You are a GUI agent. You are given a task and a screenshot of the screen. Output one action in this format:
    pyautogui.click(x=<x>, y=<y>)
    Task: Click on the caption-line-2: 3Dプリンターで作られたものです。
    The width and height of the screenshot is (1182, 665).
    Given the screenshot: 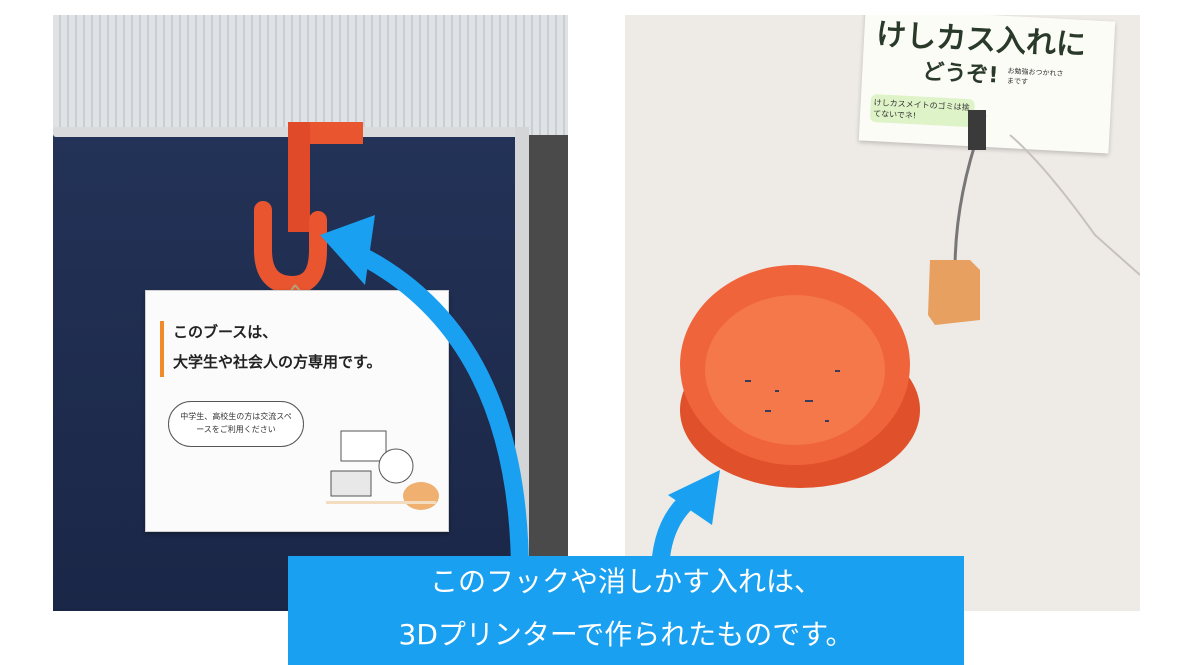 What is the action you would take?
    pyautogui.click(x=626, y=634)
    